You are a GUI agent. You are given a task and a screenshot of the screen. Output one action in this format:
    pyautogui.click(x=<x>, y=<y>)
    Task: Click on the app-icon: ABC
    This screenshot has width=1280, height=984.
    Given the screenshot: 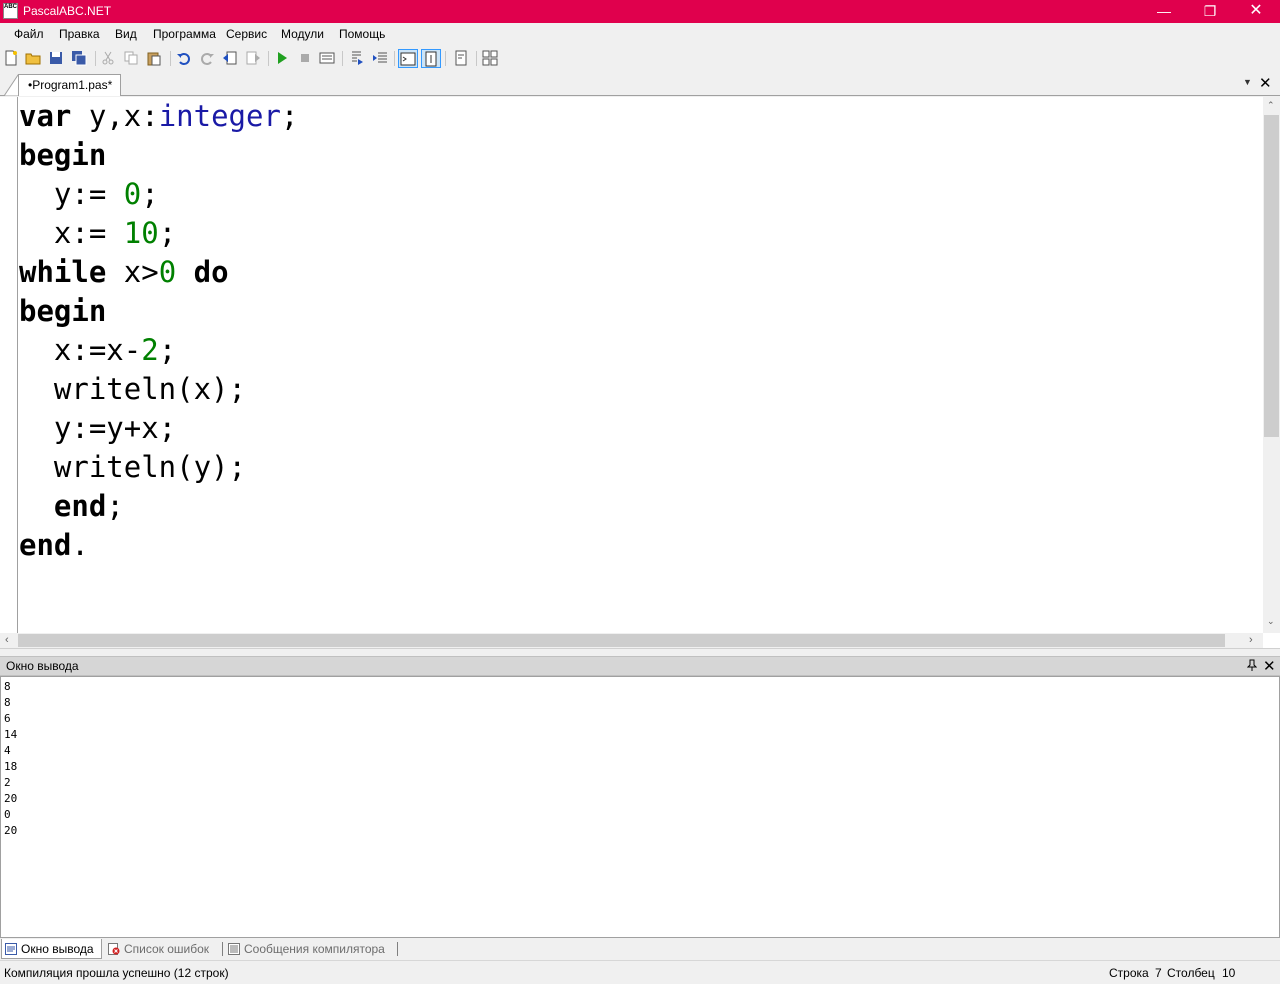 What is the action you would take?
    pyautogui.click(x=10, y=11)
    